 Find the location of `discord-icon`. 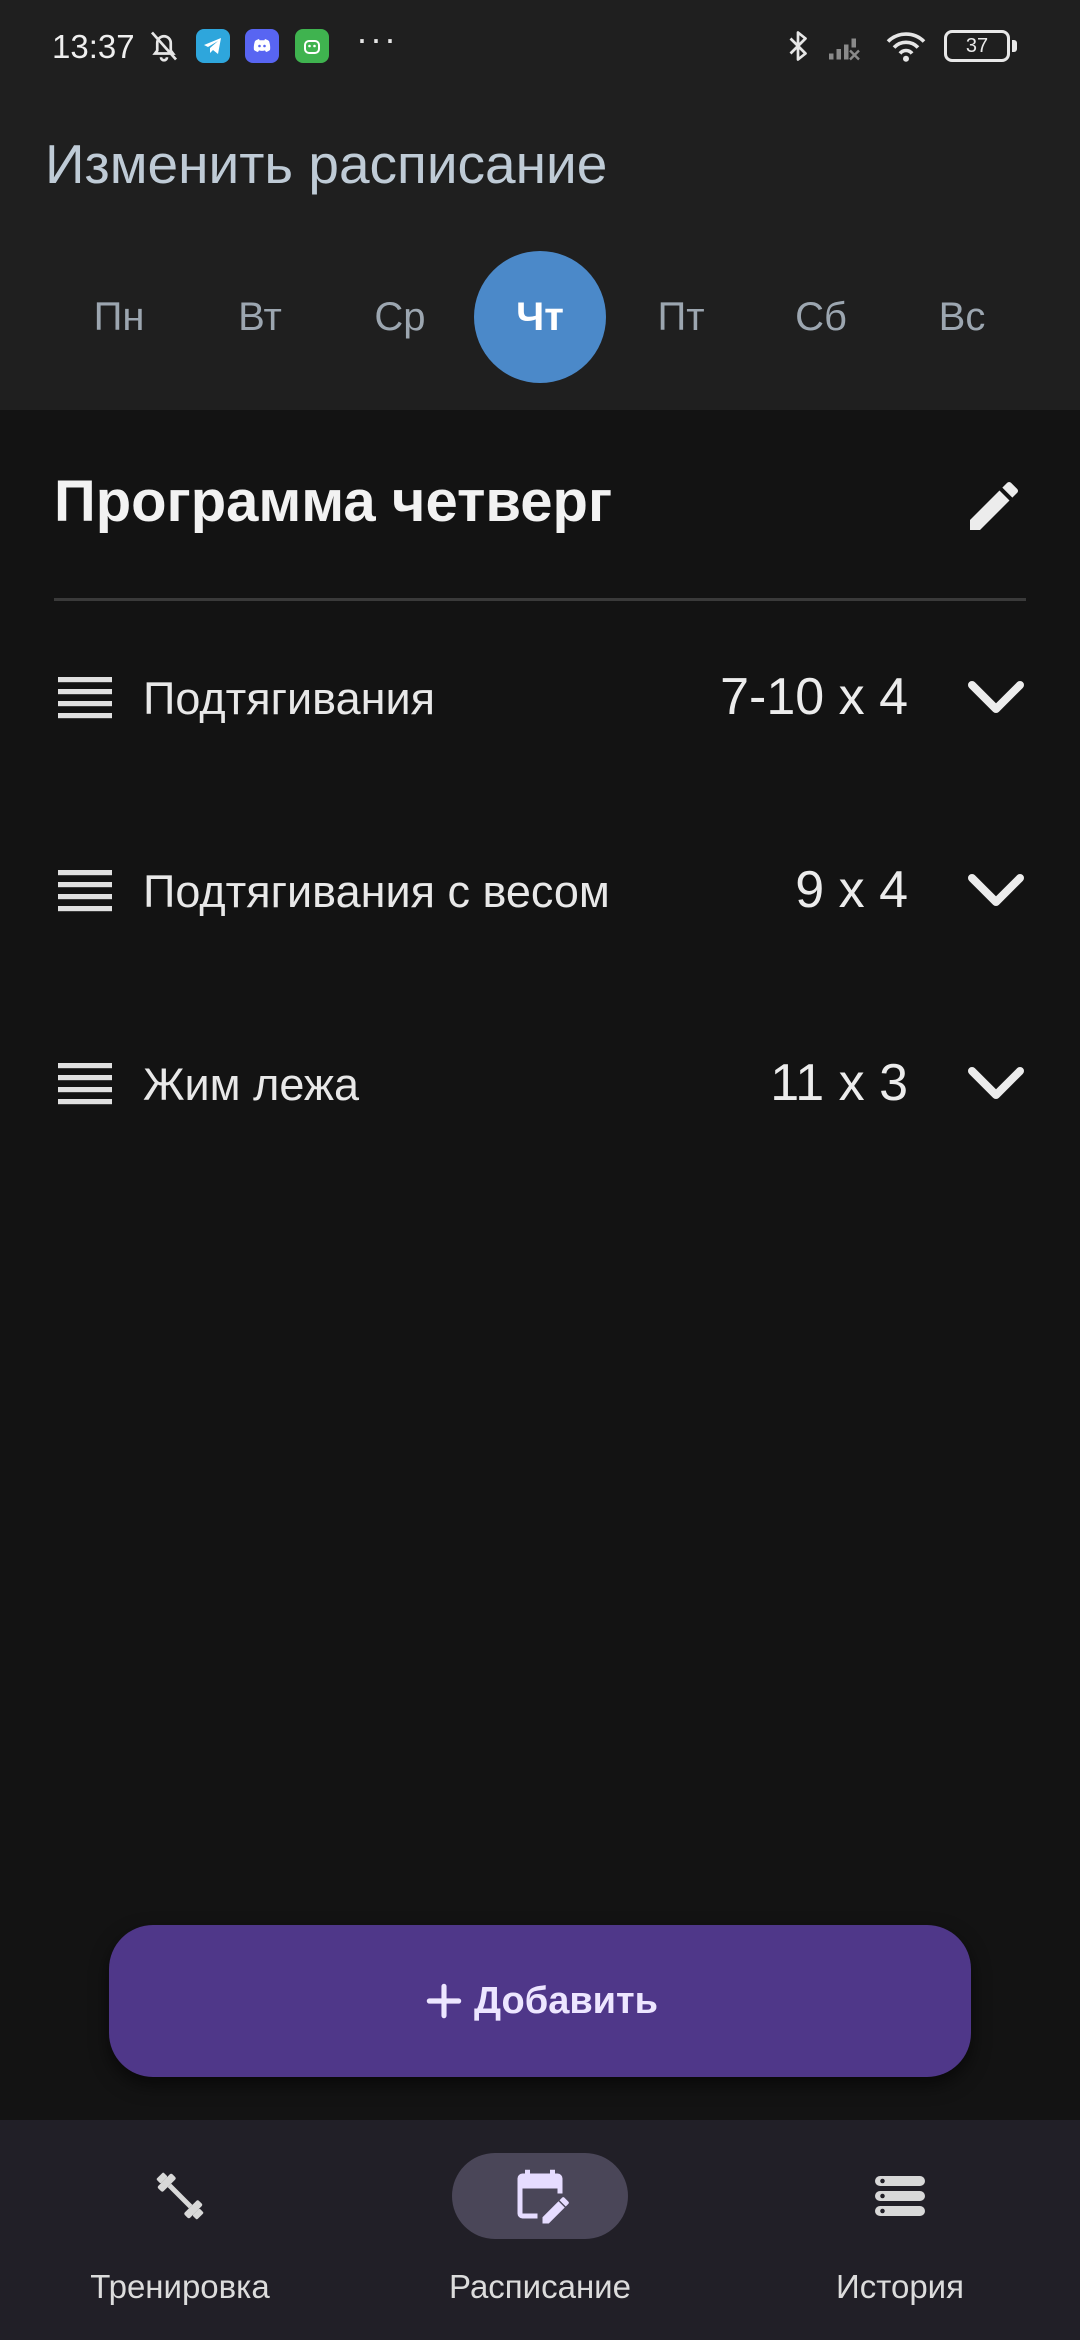

discord-icon is located at coordinates (262, 46).